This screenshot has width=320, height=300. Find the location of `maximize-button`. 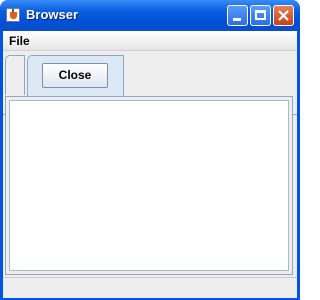

maximize-button is located at coordinates (260, 15).